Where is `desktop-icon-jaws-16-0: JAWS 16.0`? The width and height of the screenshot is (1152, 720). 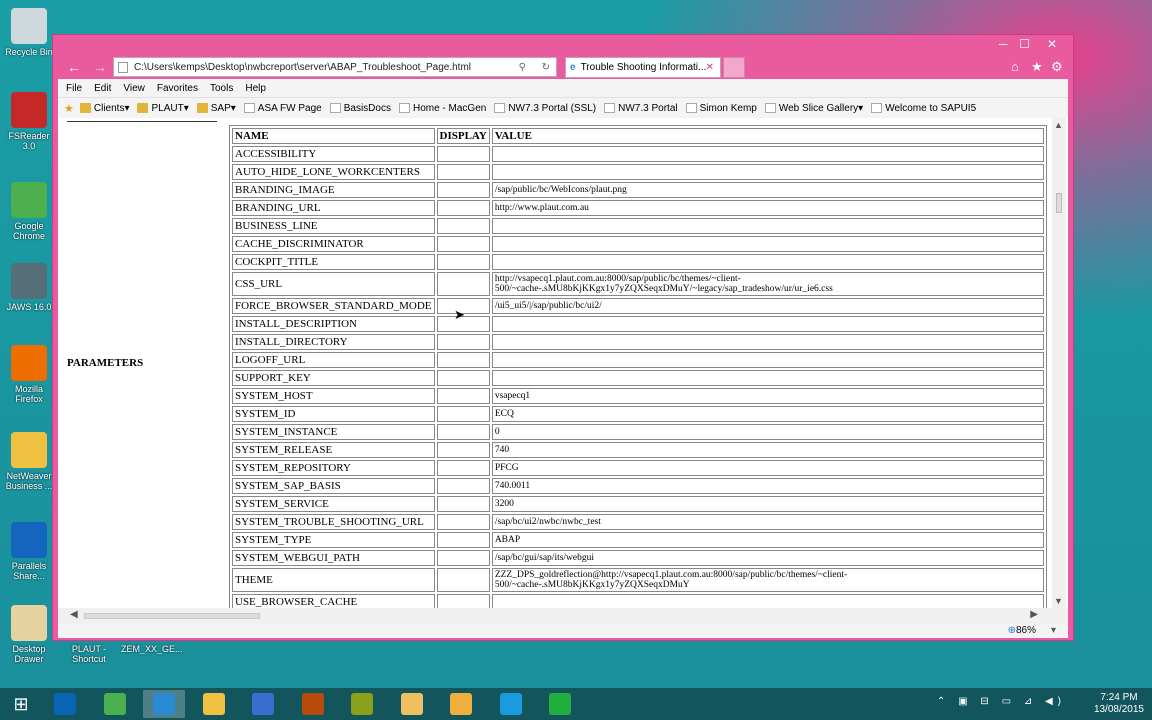
desktop-icon-jaws-16-0: JAWS 16.0 is located at coordinates (29, 287).